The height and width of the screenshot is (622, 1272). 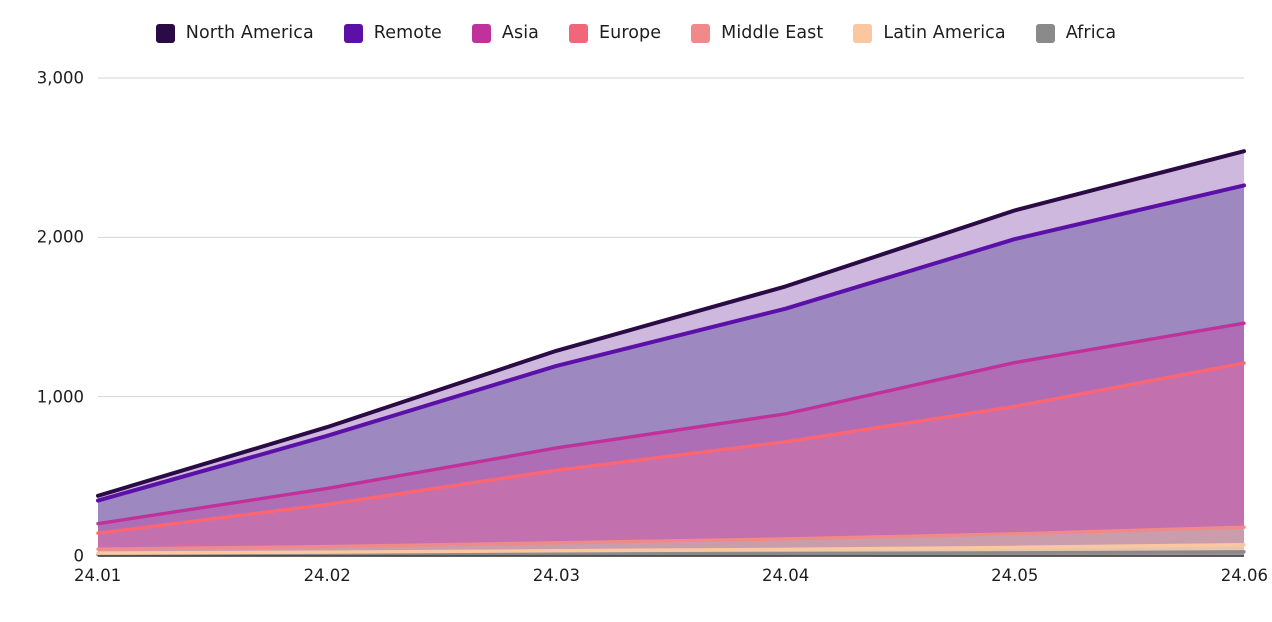 I want to click on x-axis-tick-label: 24.05, so click(x=1015, y=575).